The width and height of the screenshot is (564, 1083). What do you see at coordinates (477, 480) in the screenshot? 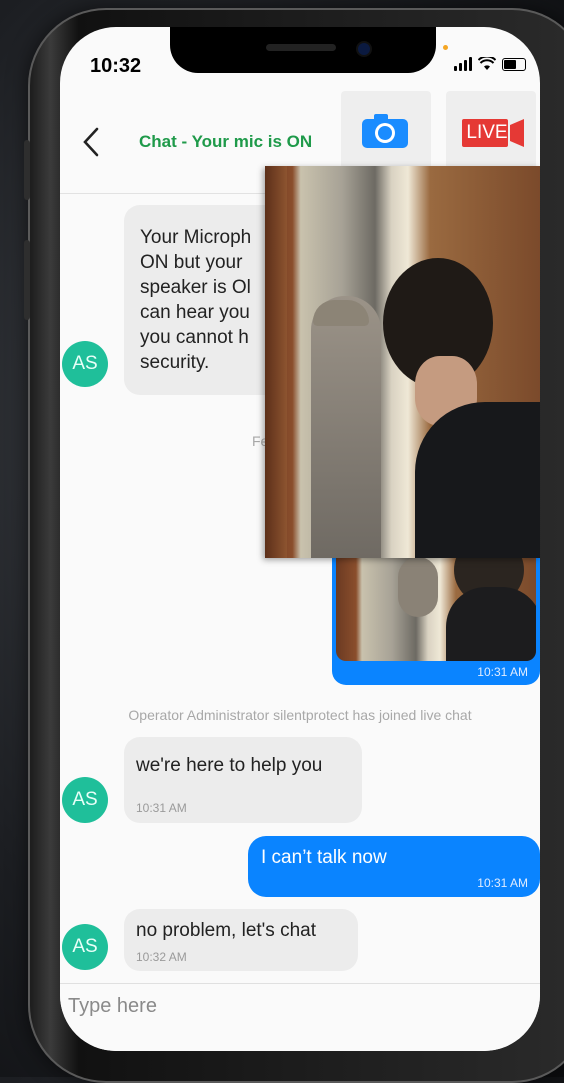
I see `photo-person-body` at bounding box center [477, 480].